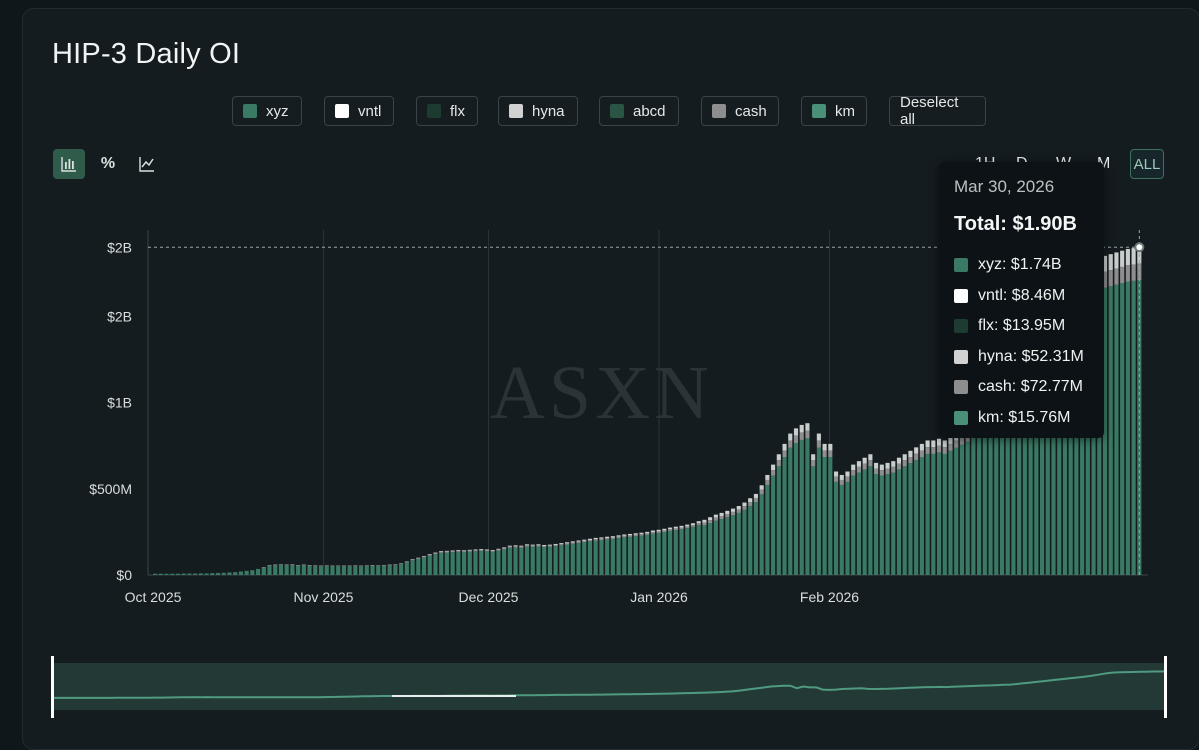  What do you see at coordinates (324, 597) in the screenshot?
I see `x-tick-label: Nov 2025` at bounding box center [324, 597].